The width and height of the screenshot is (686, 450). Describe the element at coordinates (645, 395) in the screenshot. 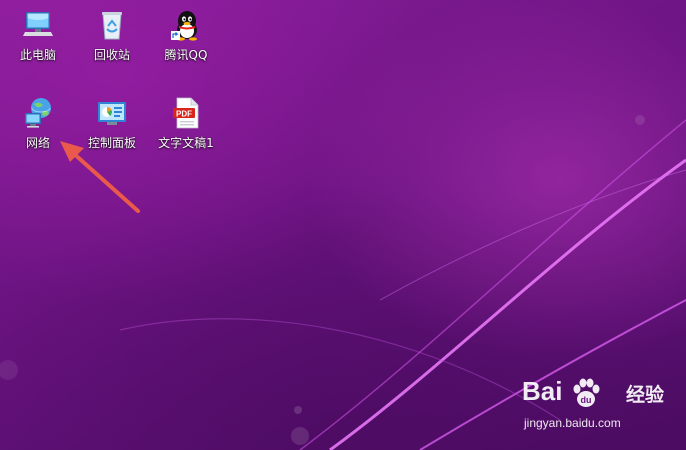

I see `watermark-name: 经验` at that location.